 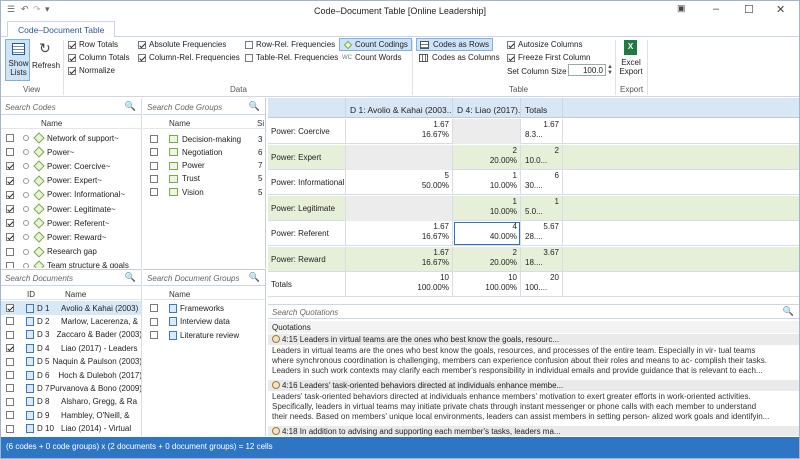 I want to click on maximize-icon: ☐, so click(x=749, y=9).